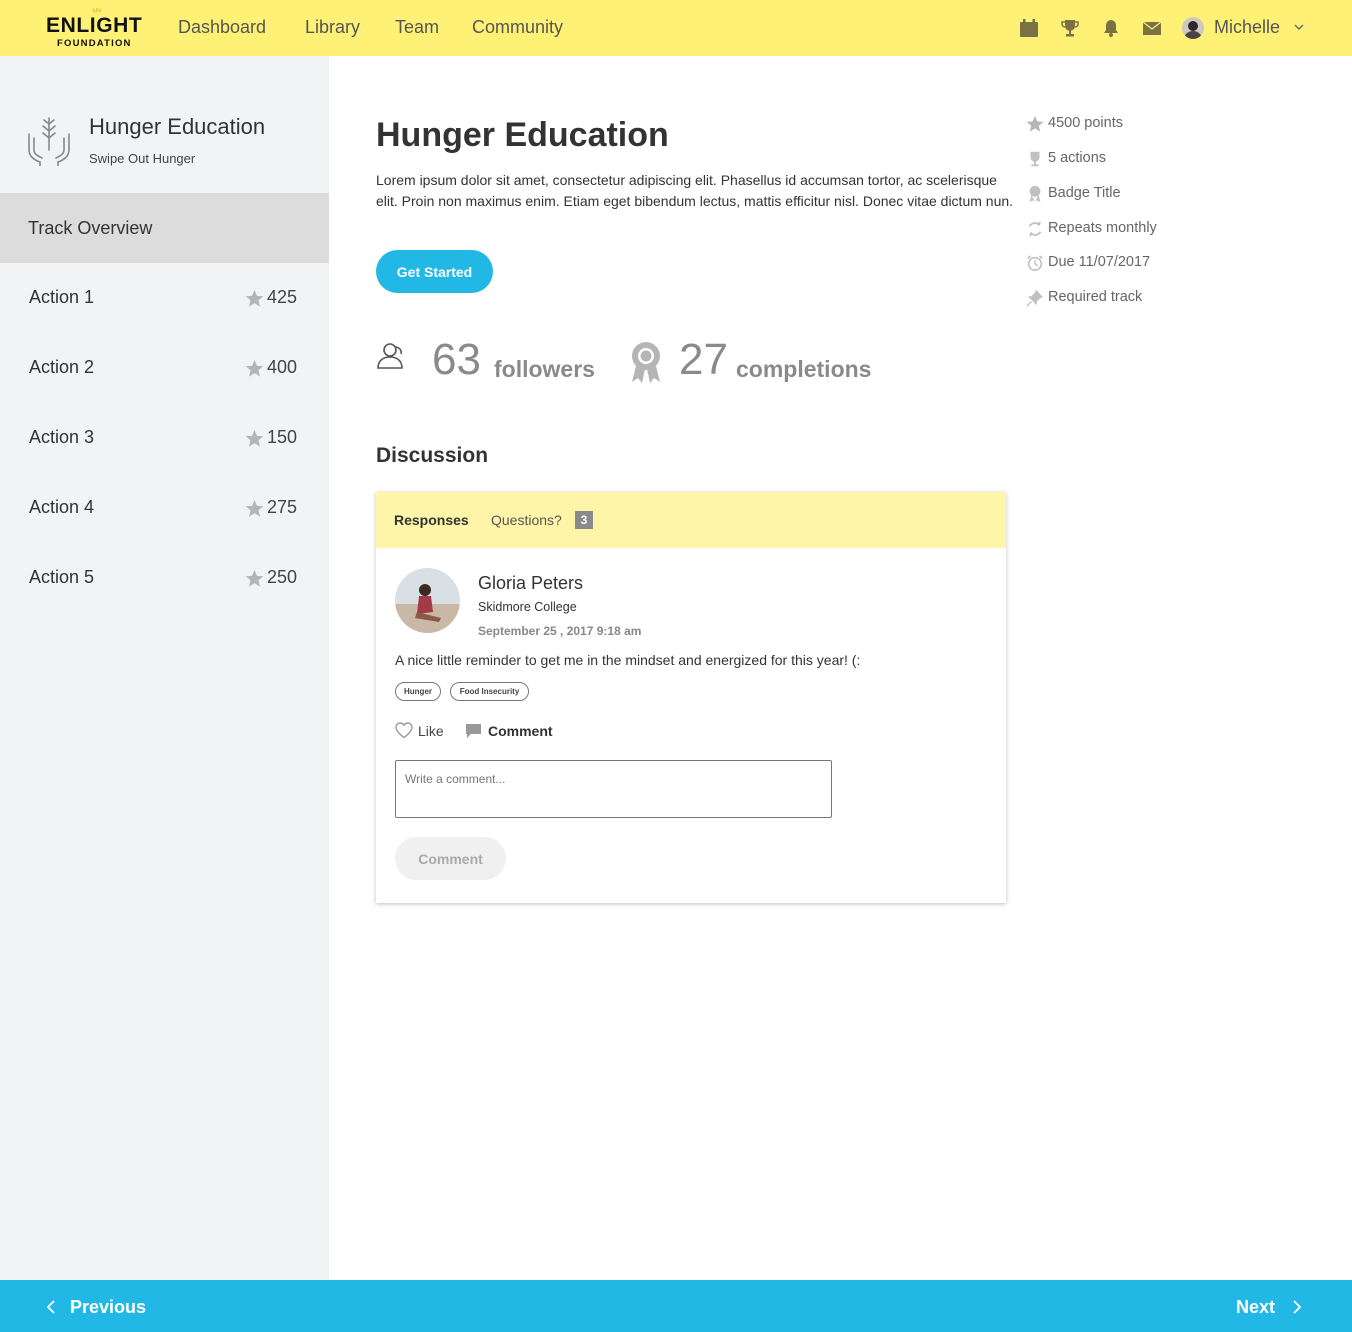 Image resolution: width=1352 pixels, height=1332 pixels. Describe the element at coordinates (527, 607) in the screenshot. I see `author-school: Skidmore College` at that location.